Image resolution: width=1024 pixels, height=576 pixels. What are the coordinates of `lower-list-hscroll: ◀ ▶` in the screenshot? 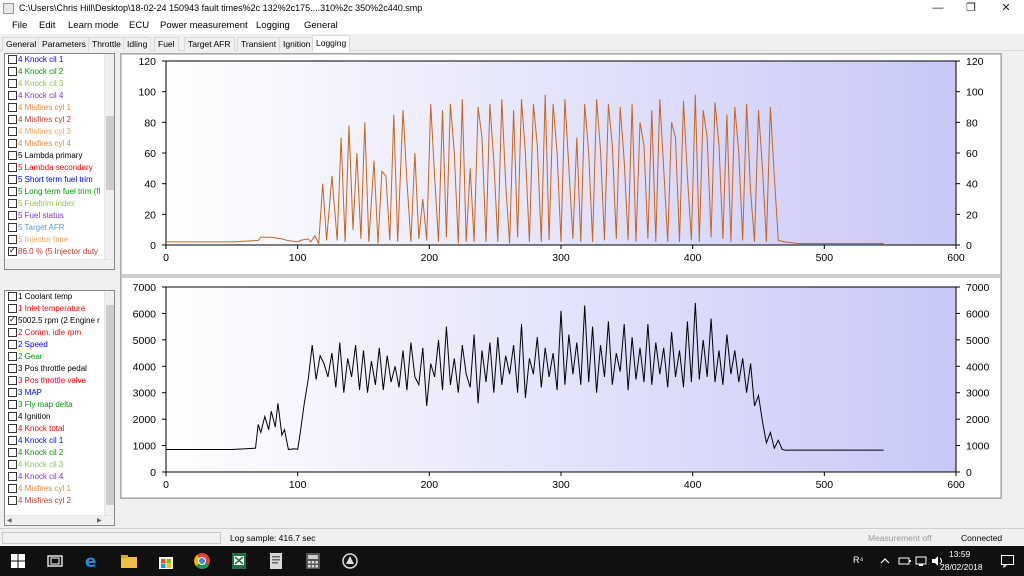 It's located at (59, 520).